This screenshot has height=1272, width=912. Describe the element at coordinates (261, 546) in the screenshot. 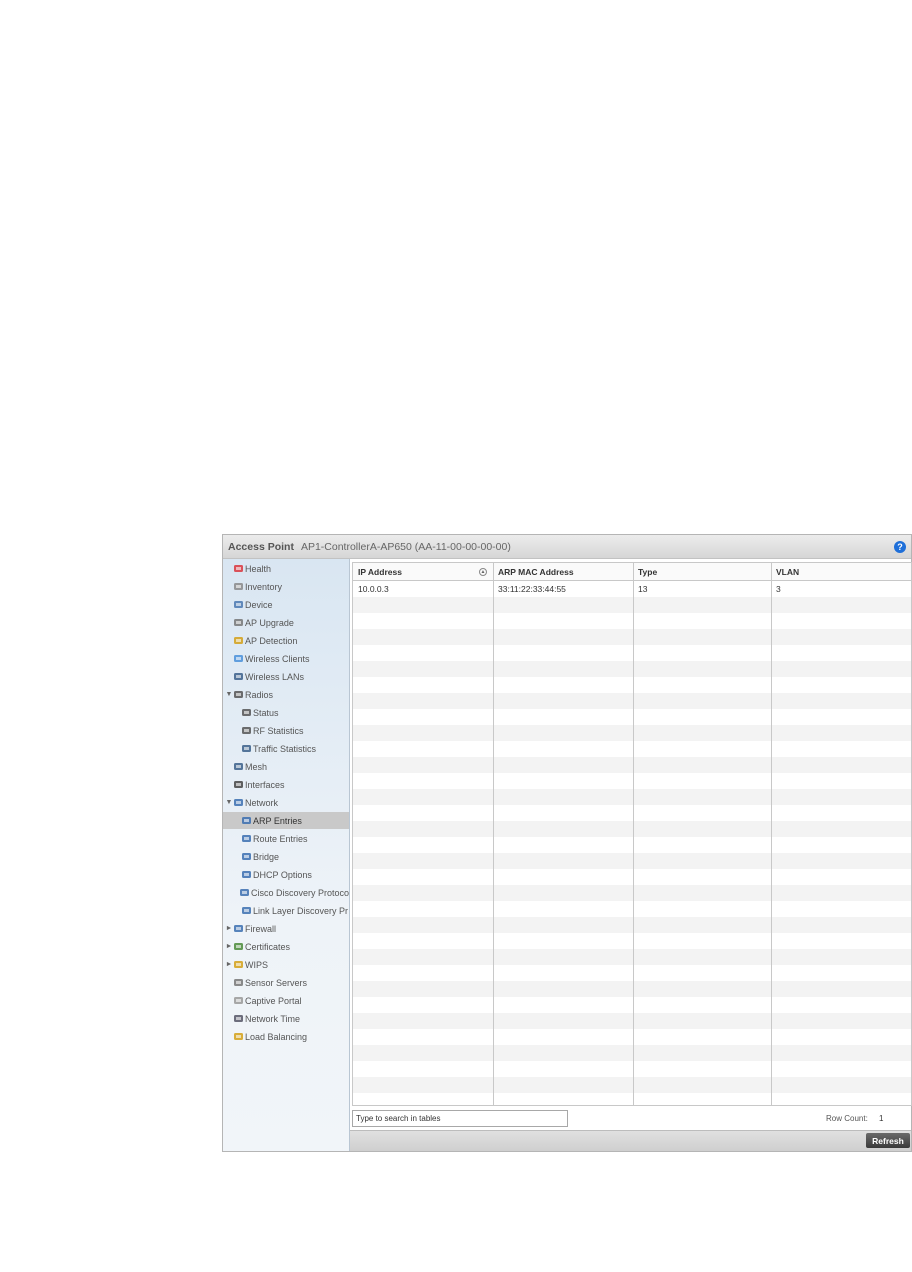

I see `panel-title: Access Point` at that location.